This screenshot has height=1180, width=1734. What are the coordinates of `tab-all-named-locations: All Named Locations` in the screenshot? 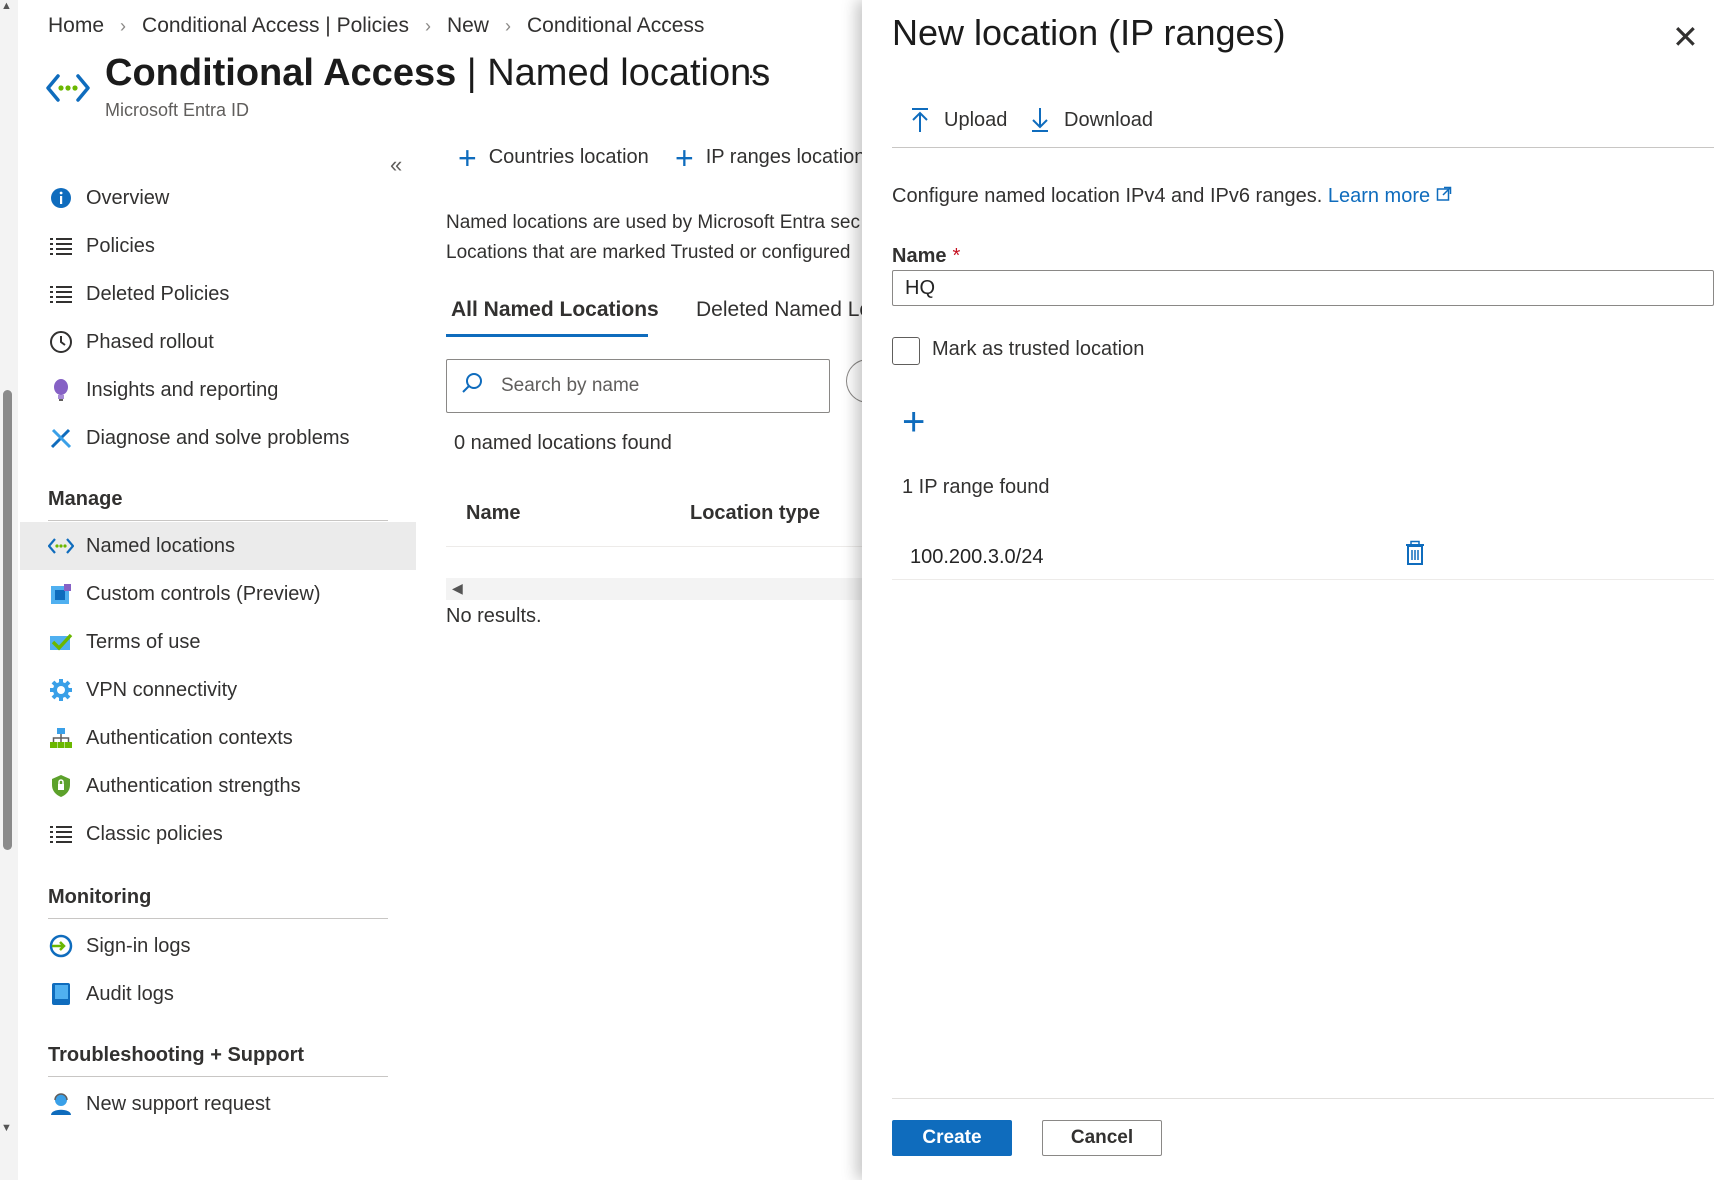 It's located at (555, 310).